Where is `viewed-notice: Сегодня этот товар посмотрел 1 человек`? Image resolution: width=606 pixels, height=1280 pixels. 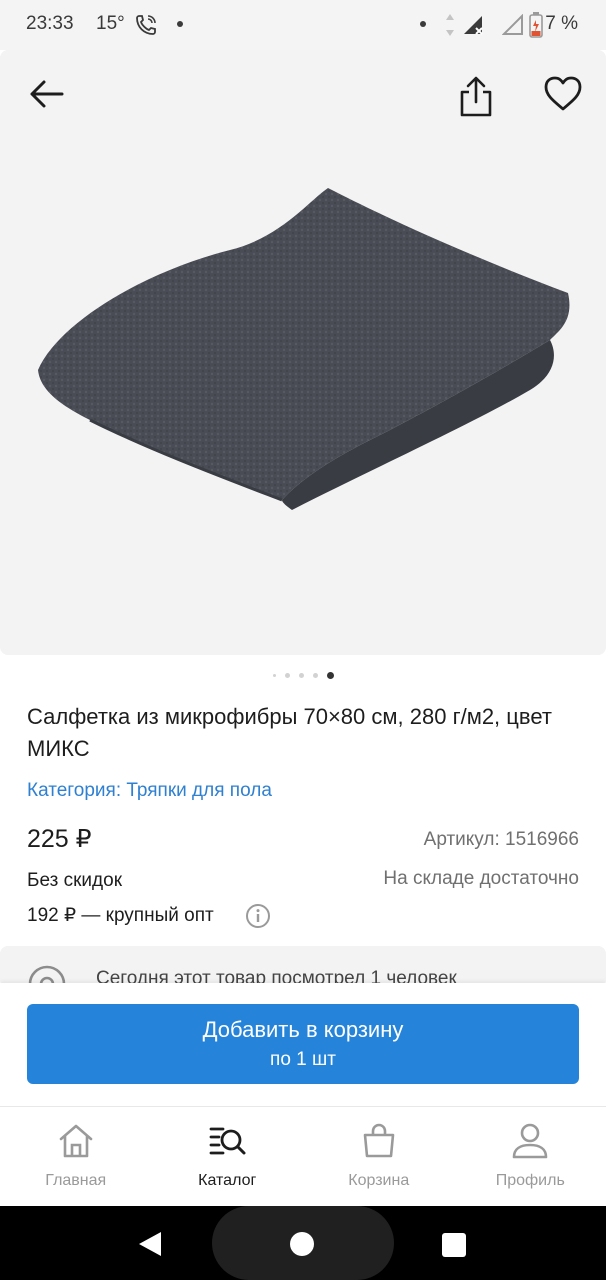
viewed-notice: Сегодня этот товар посмотрел 1 человек is located at coordinates (303, 967).